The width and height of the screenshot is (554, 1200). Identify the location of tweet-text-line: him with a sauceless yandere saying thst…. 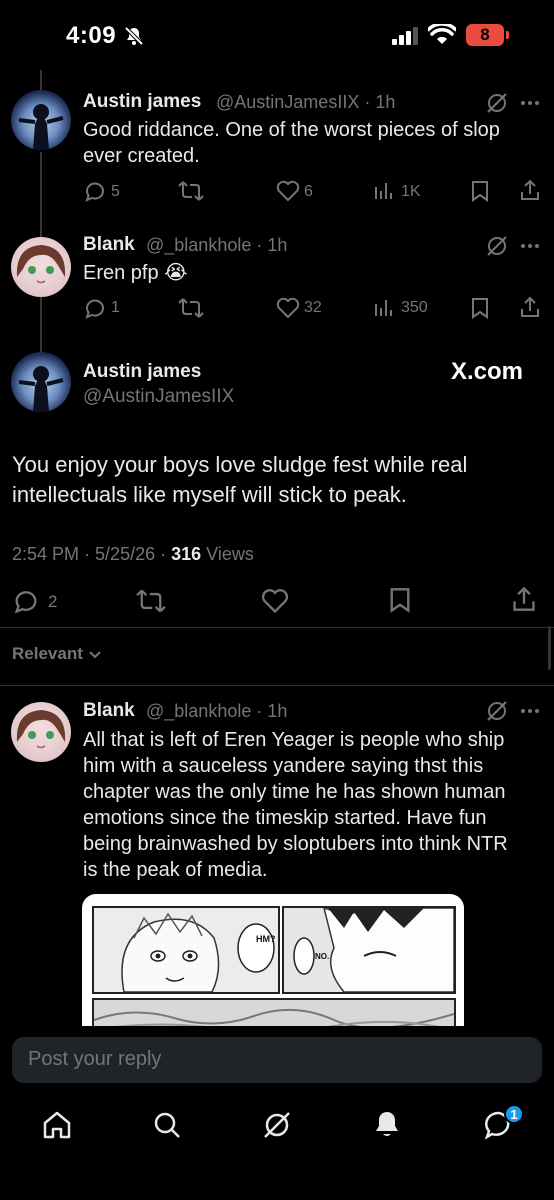
(283, 766).